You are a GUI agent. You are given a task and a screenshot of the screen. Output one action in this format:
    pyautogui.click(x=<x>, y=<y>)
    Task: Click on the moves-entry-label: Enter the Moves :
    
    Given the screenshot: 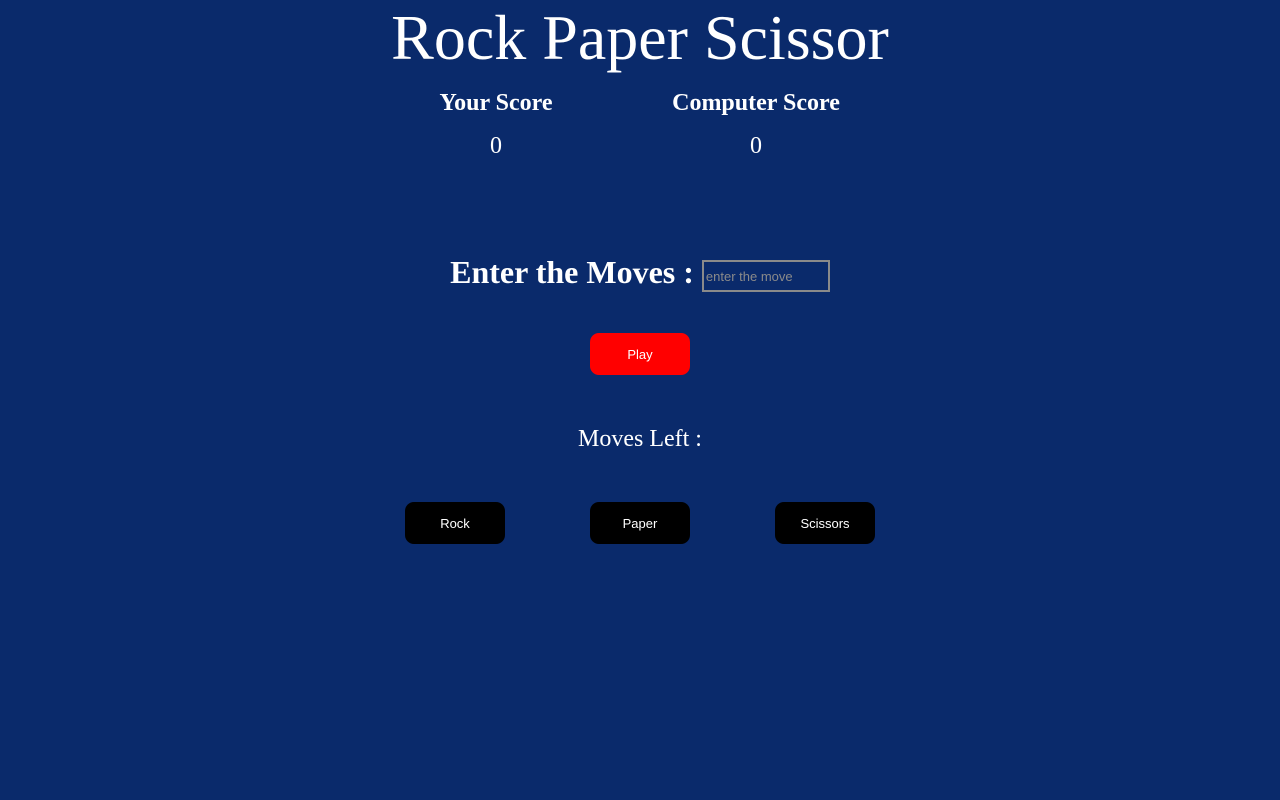 What is the action you would take?
    pyautogui.click(x=572, y=272)
    